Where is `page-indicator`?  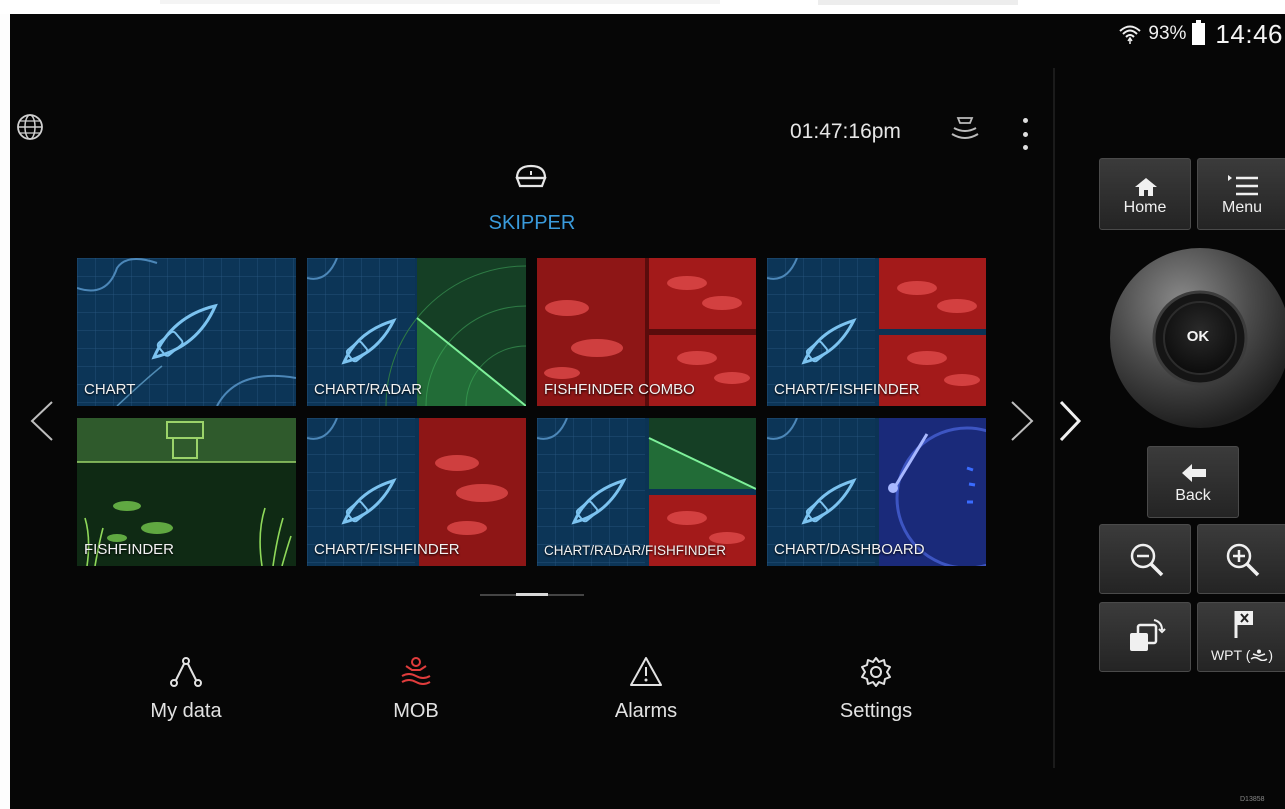 page-indicator is located at coordinates (532, 594).